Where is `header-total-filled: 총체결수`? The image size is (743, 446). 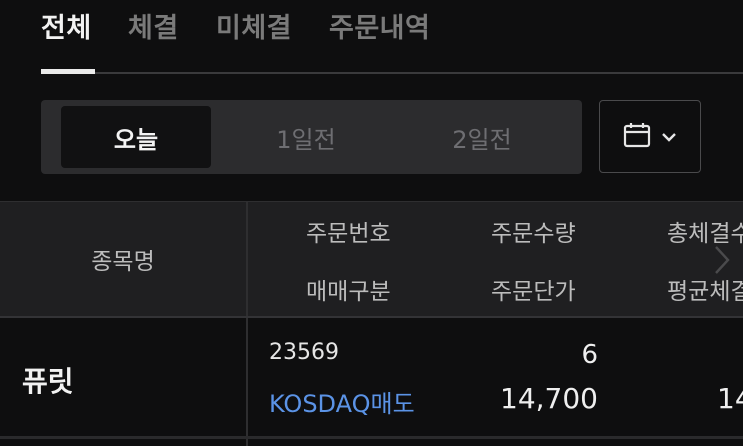
header-total-filled: 총체결수 is located at coordinates (705, 234).